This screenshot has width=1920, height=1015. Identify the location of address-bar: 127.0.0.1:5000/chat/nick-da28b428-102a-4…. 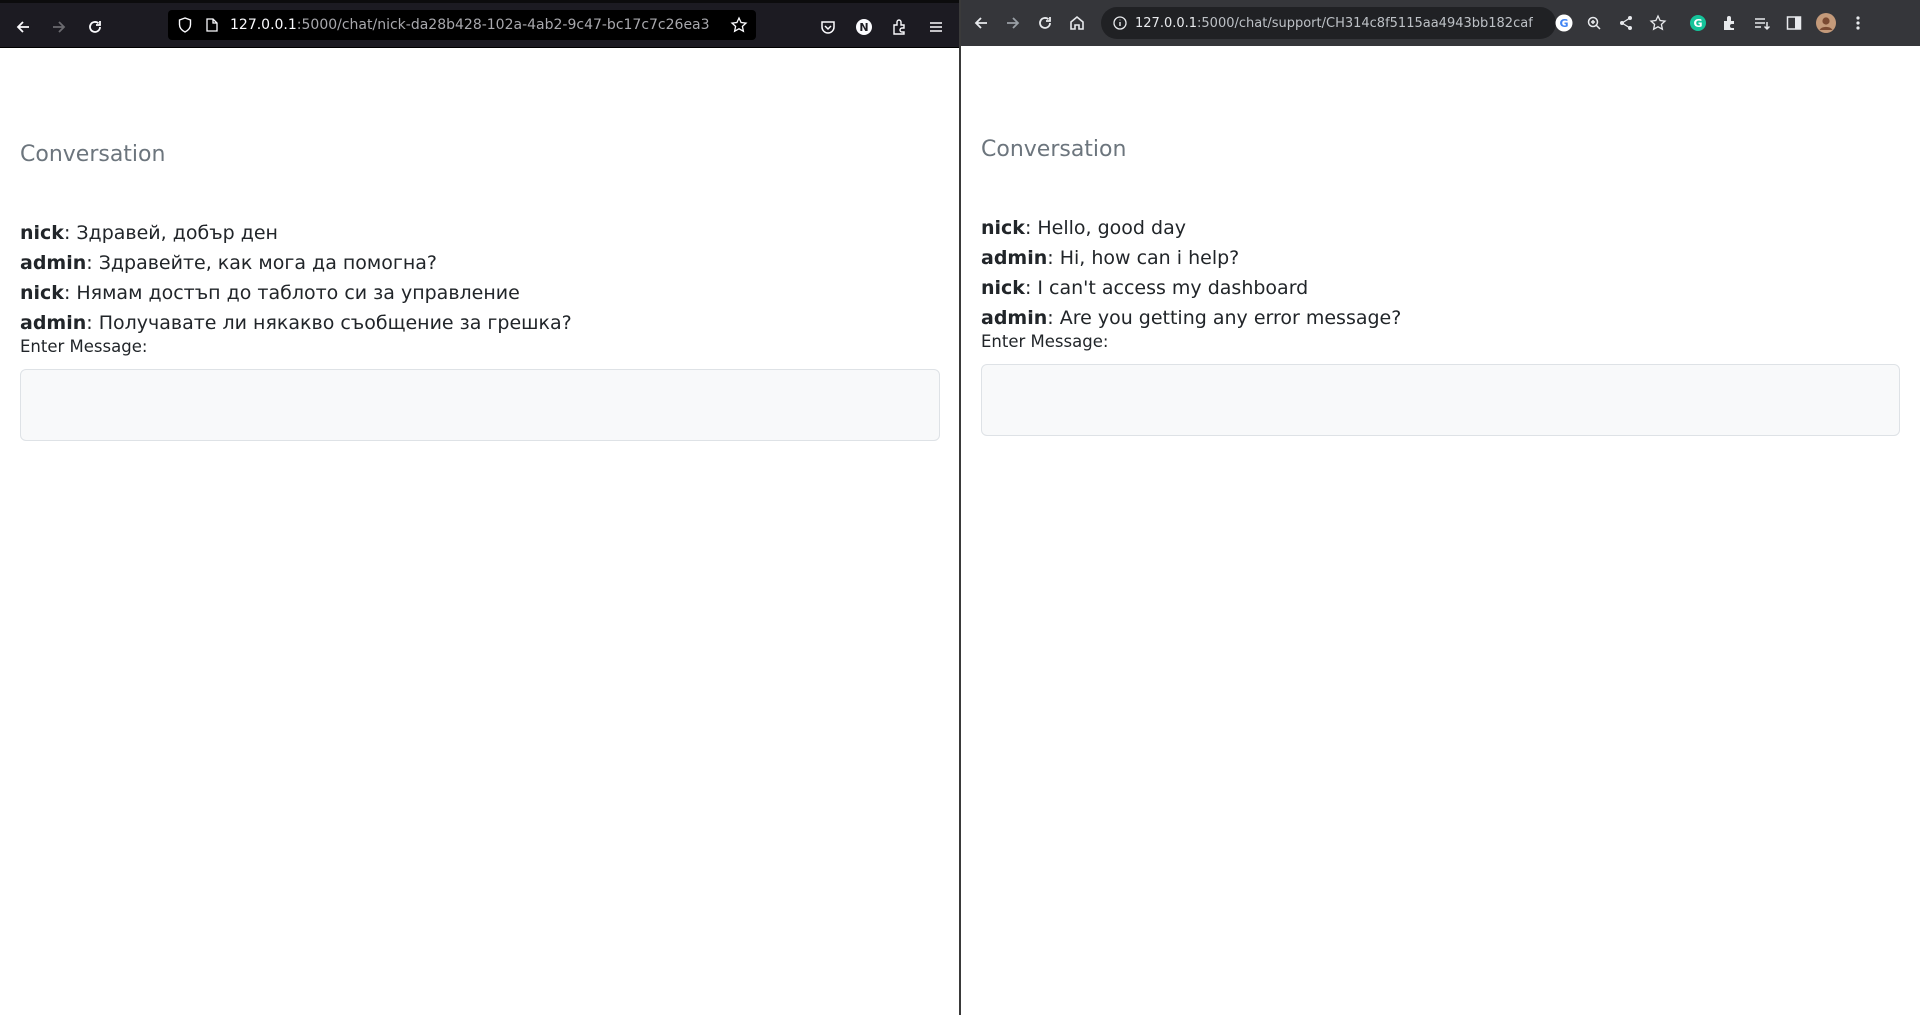
(462, 25).